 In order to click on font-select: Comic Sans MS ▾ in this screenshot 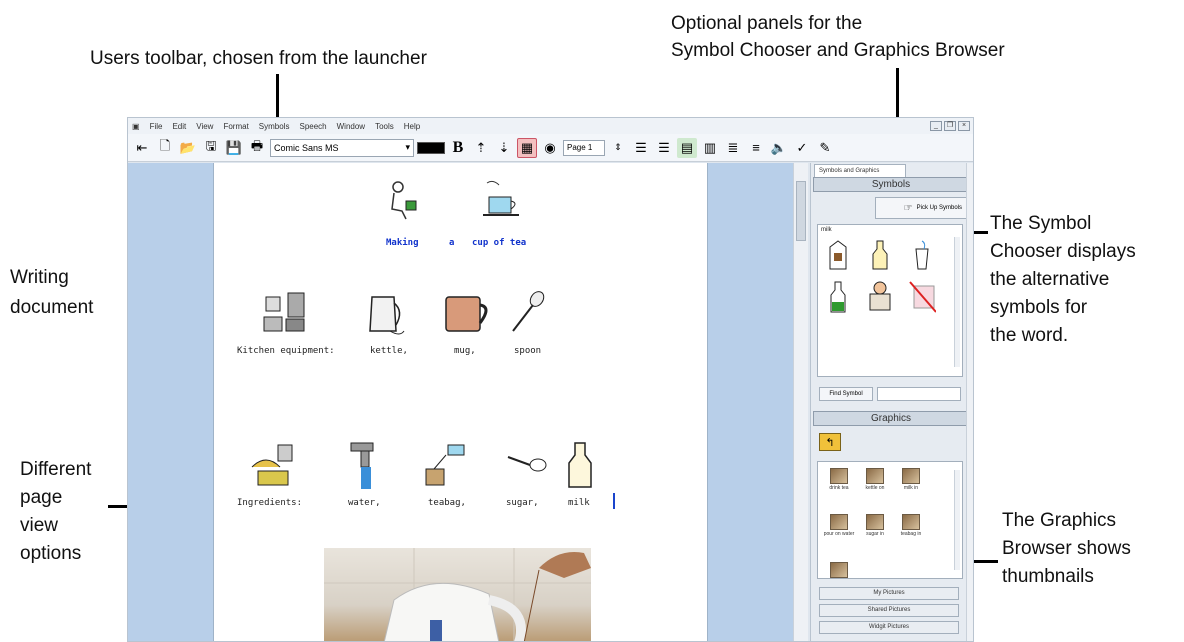, I will do `click(342, 147)`.